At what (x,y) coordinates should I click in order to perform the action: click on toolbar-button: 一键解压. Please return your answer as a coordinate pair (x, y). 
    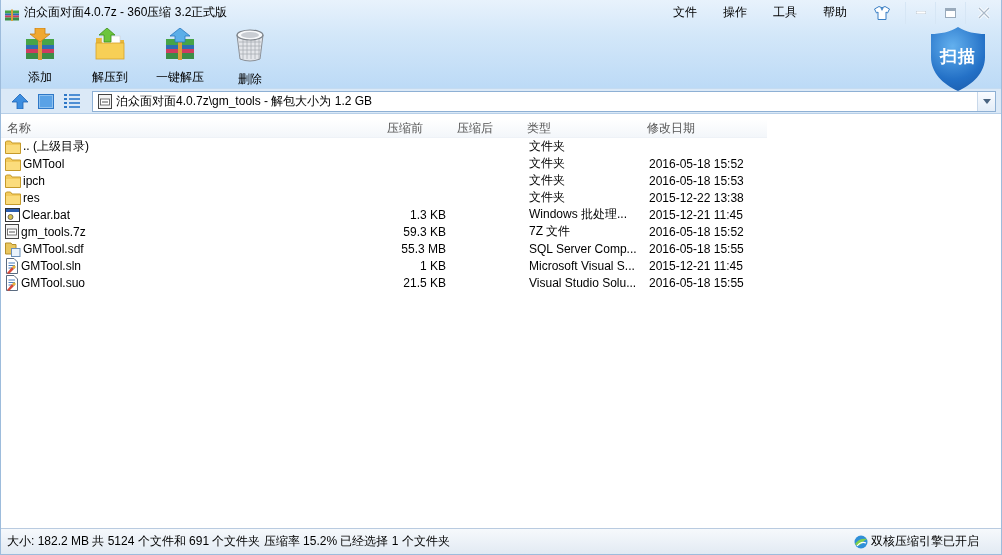
    Looking at the image, I should click on (180, 58).